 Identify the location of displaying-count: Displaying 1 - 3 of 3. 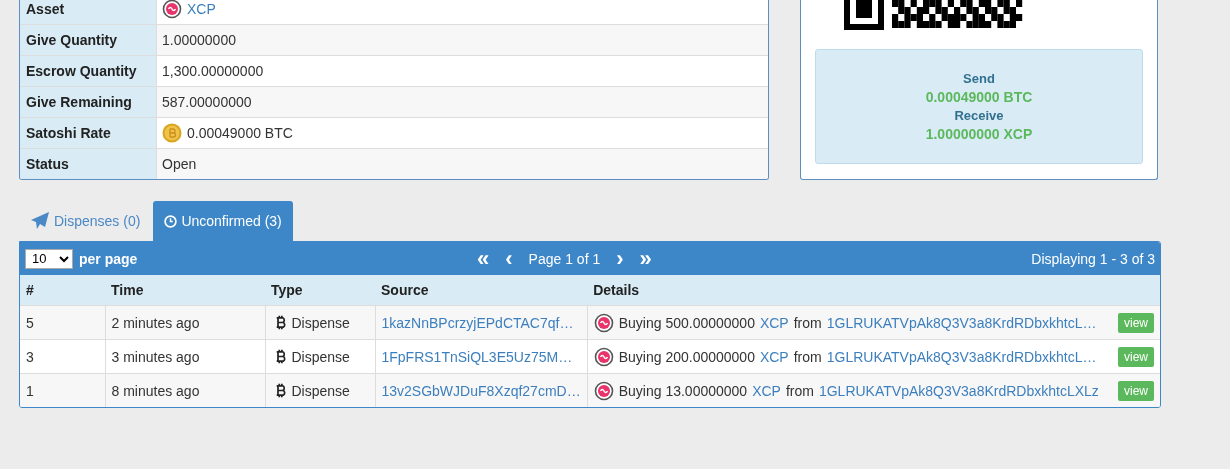
(1093, 258).